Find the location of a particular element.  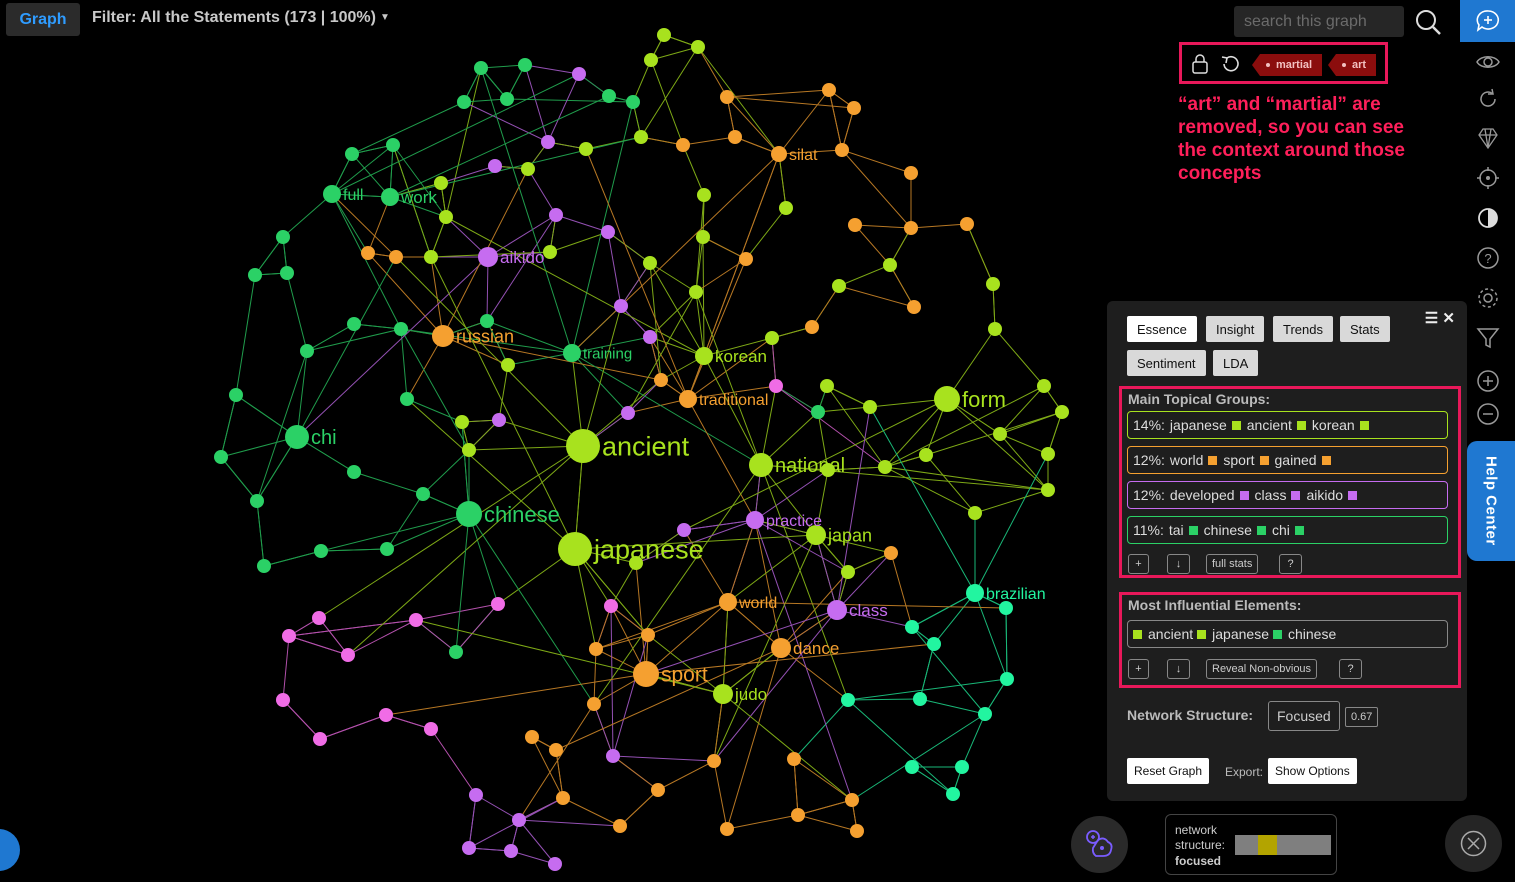

chat-button is located at coordinates (1487, 21).